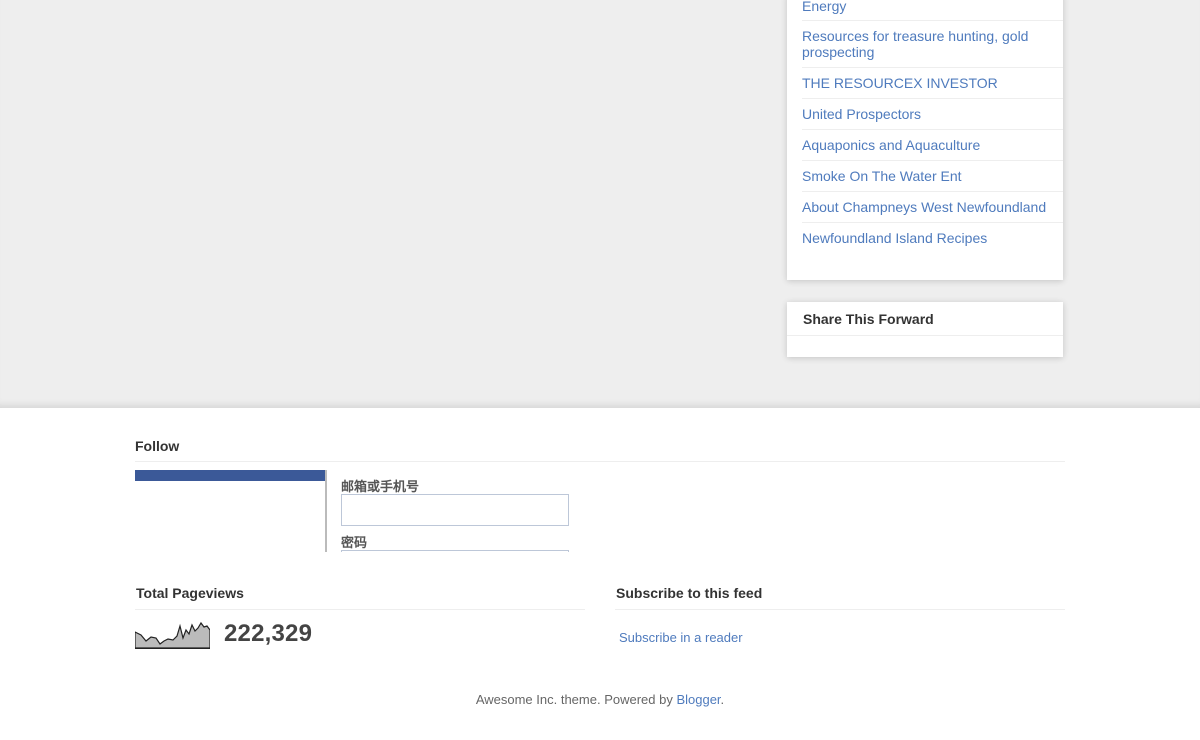  I want to click on facebook-header-bar, so click(230, 475).